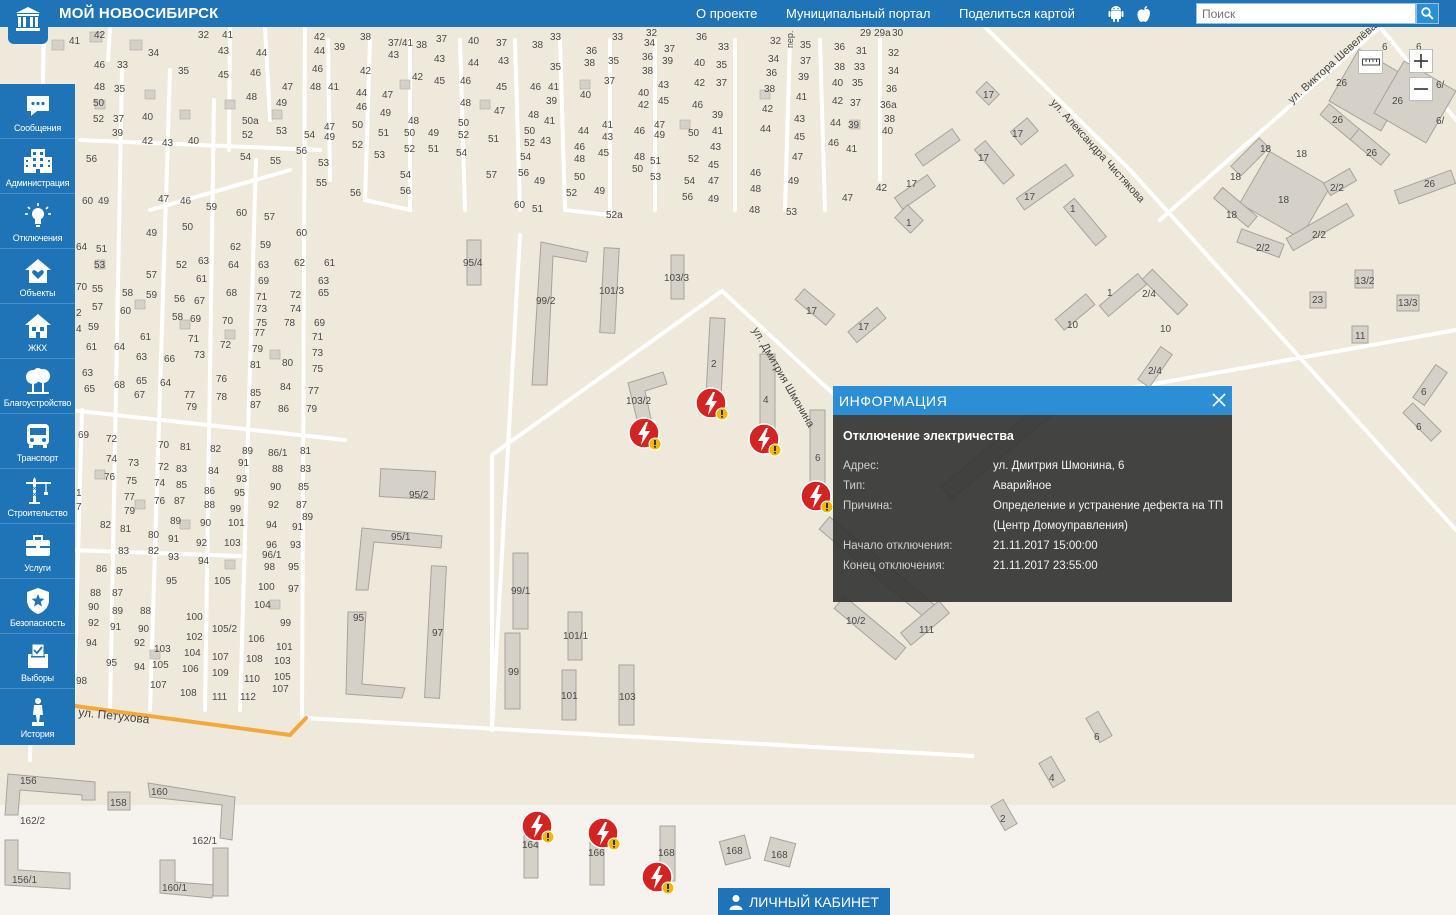 This screenshot has height=915, width=1456. I want to click on svg-text: 76, so click(110, 477).